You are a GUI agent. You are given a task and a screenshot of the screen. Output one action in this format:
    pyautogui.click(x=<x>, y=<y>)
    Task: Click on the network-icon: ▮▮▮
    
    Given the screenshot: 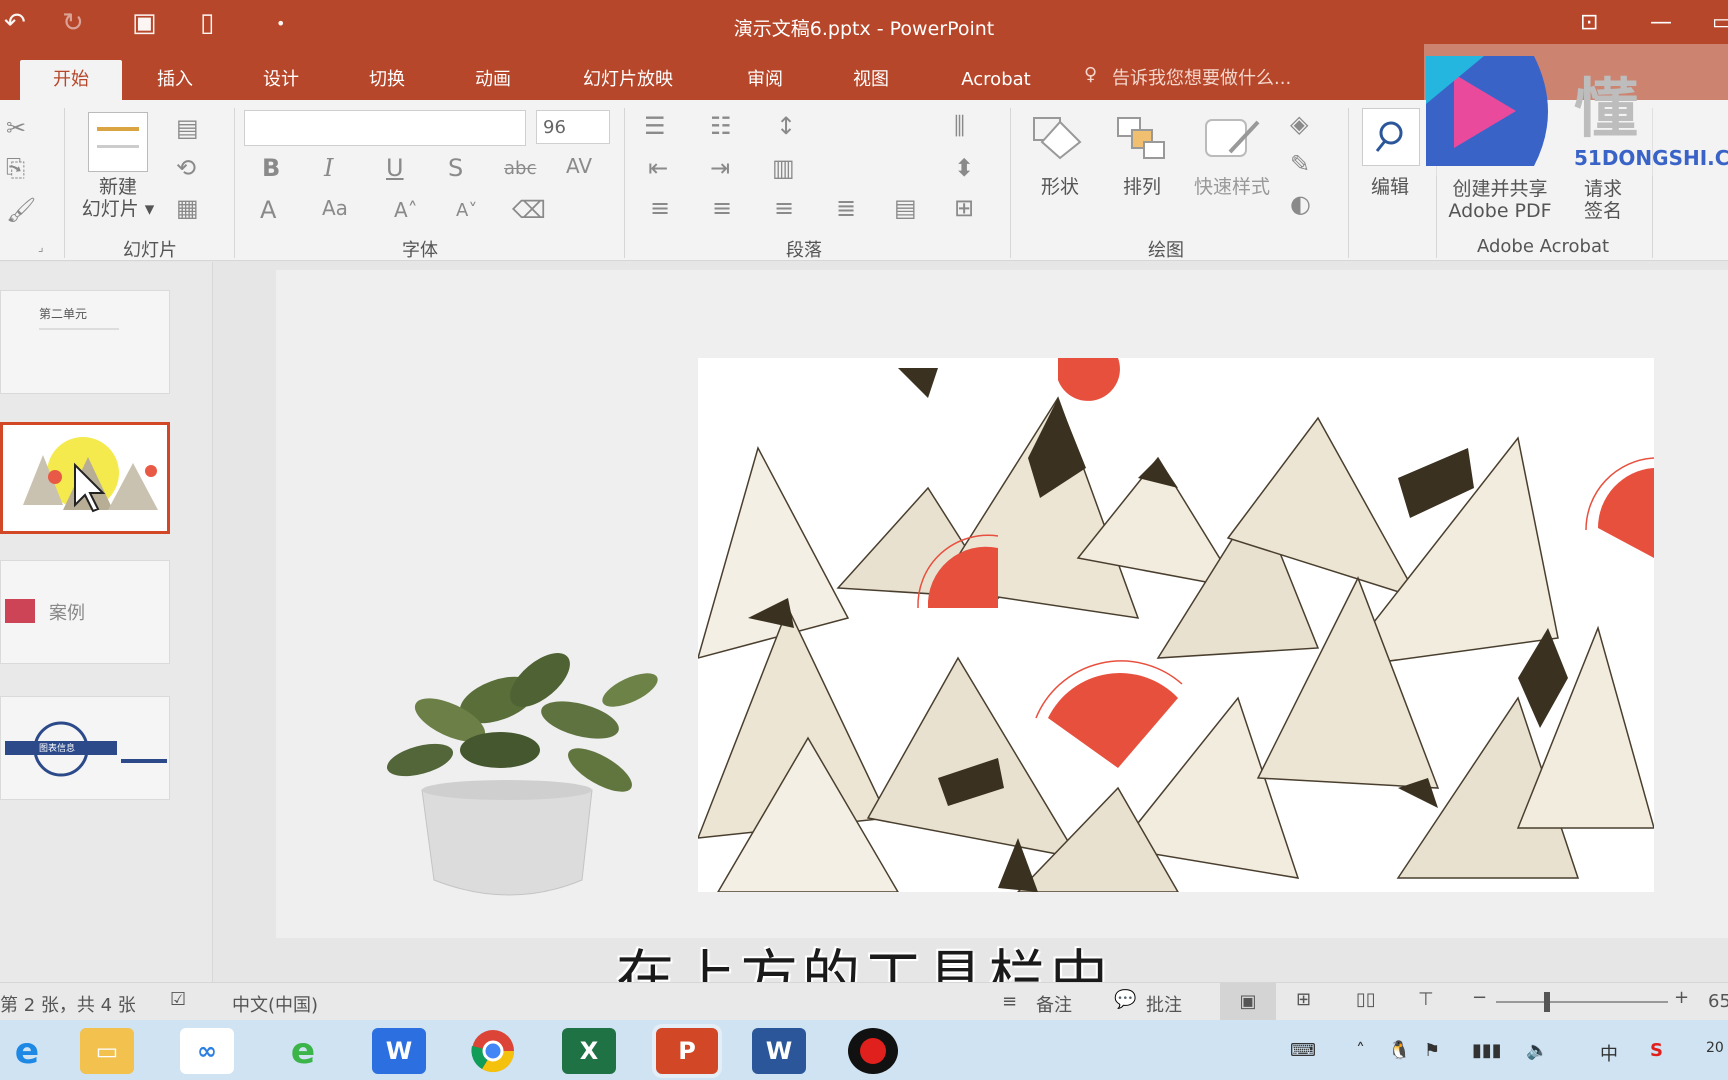 What is the action you would take?
    pyautogui.click(x=1487, y=1050)
    